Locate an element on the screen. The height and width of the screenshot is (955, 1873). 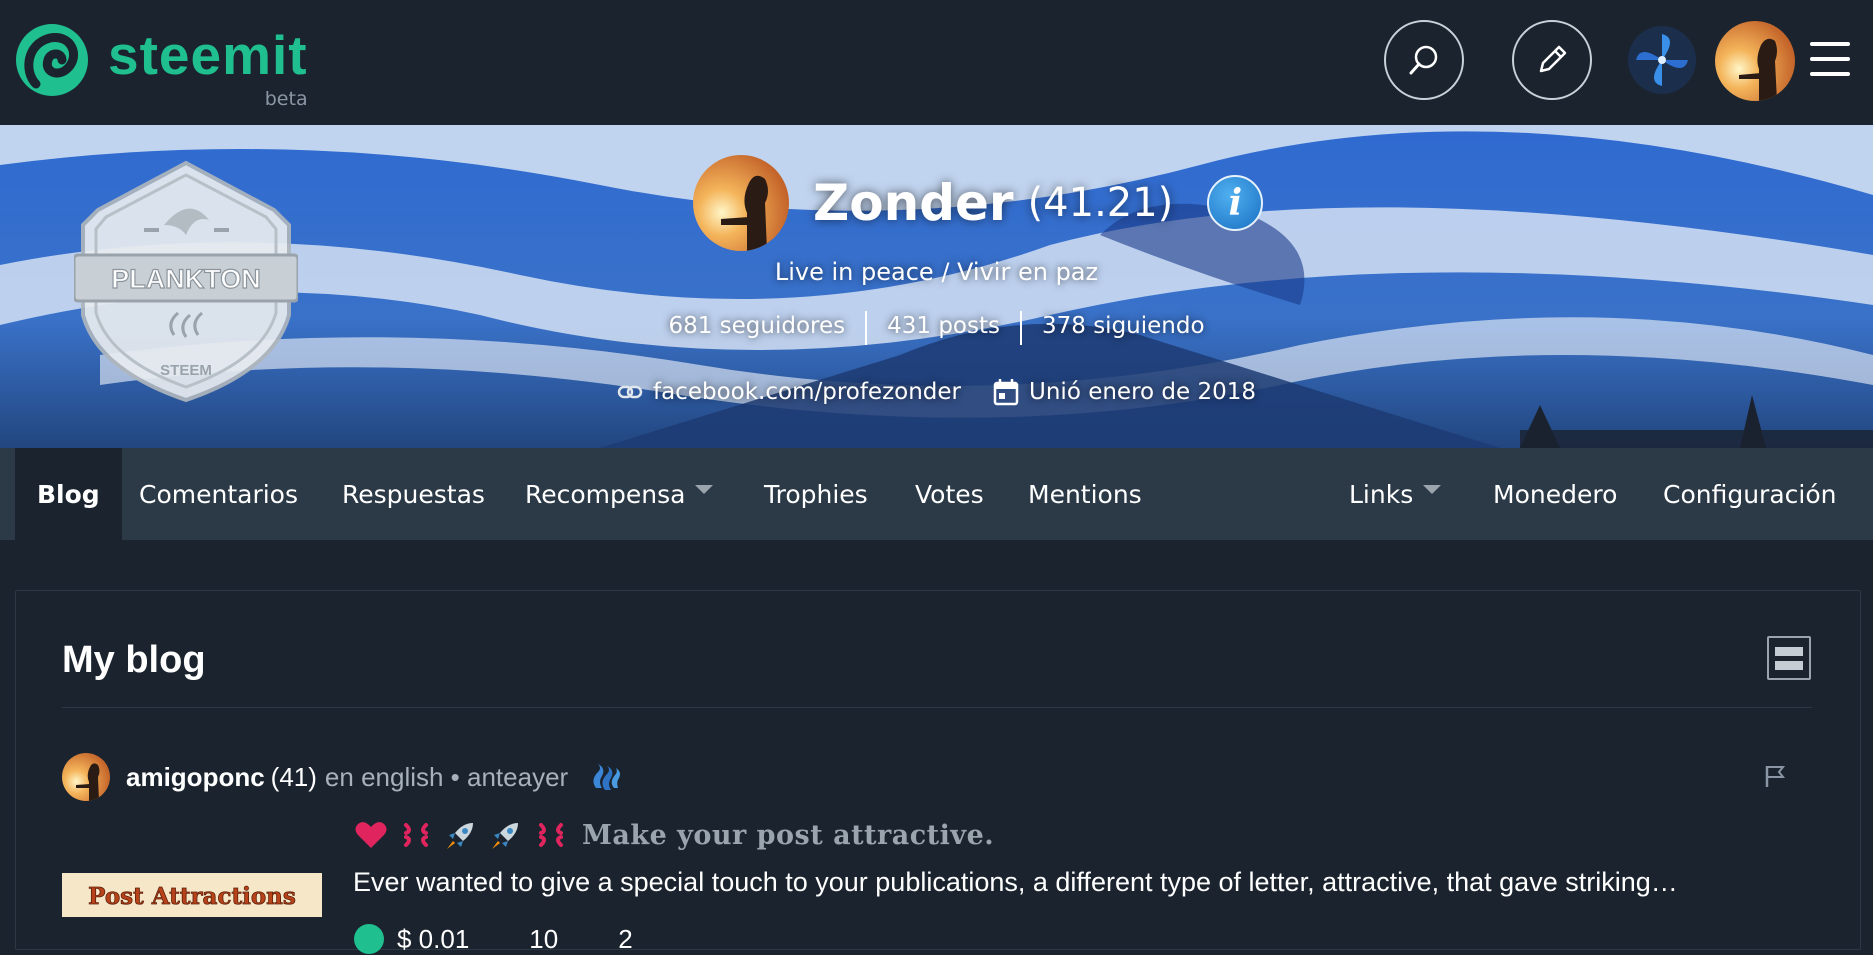
post-title-text: Make your post attractive. is located at coordinates (788, 835).